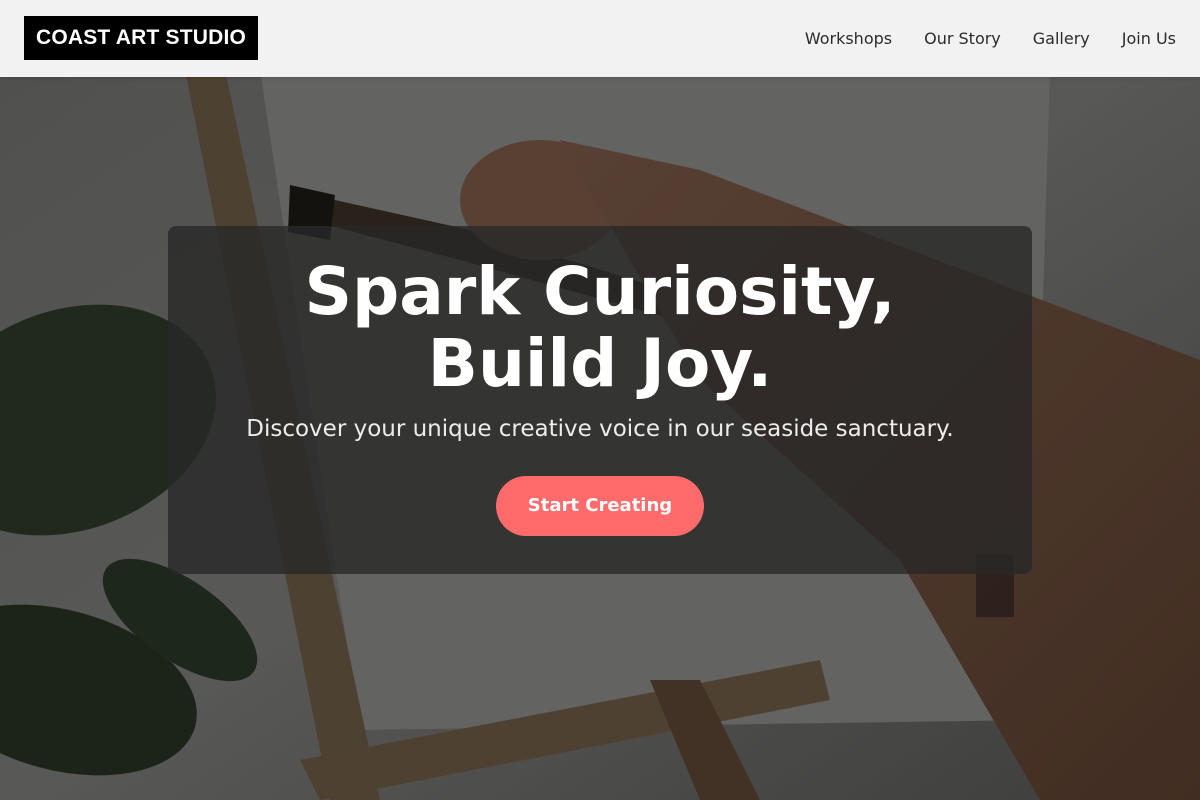 The height and width of the screenshot is (800, 1200). I want to click on hero-title-line-1: Spark Curiosity,, so click(600, 291).